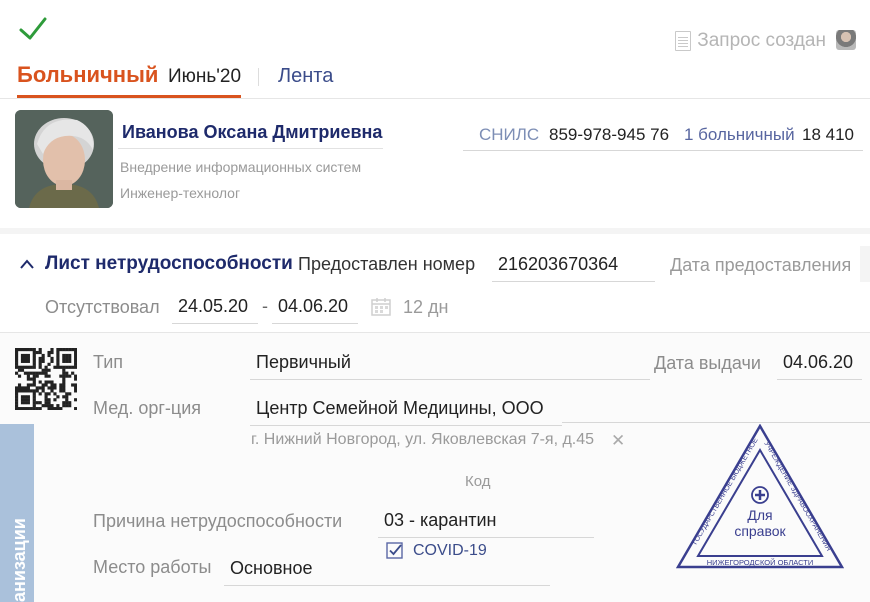 The width and height of the screenshot is (870, 602). I want to click on request-status-text: Запрос создан, so click(761, 40).